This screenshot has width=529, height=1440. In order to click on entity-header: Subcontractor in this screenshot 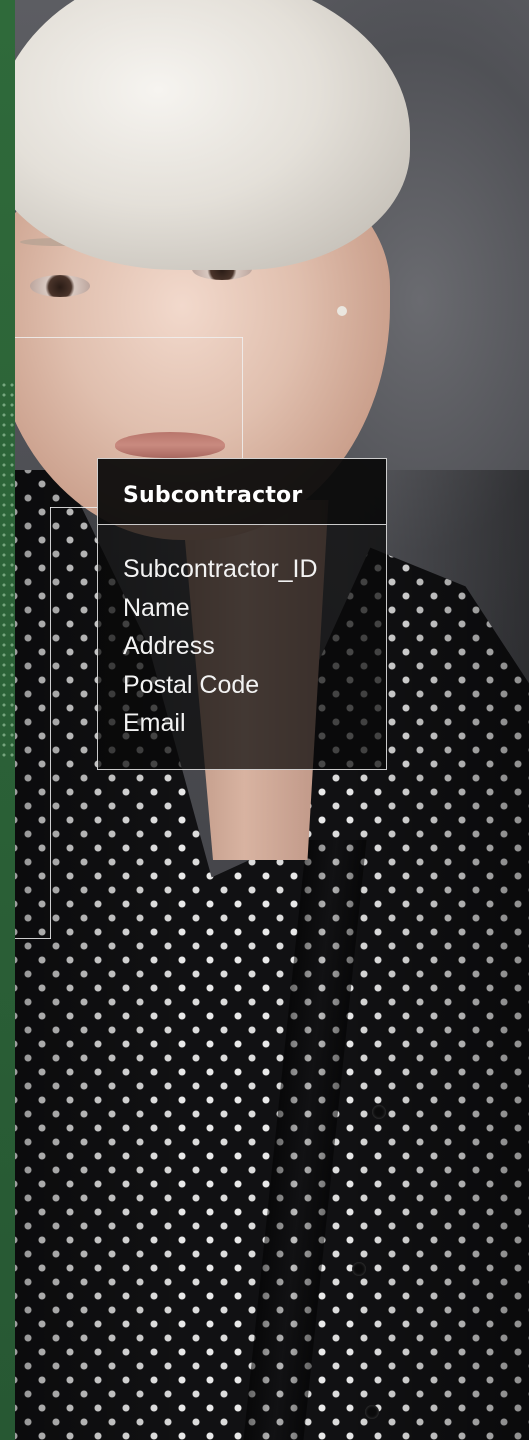, I will do `click(242, 492)`.